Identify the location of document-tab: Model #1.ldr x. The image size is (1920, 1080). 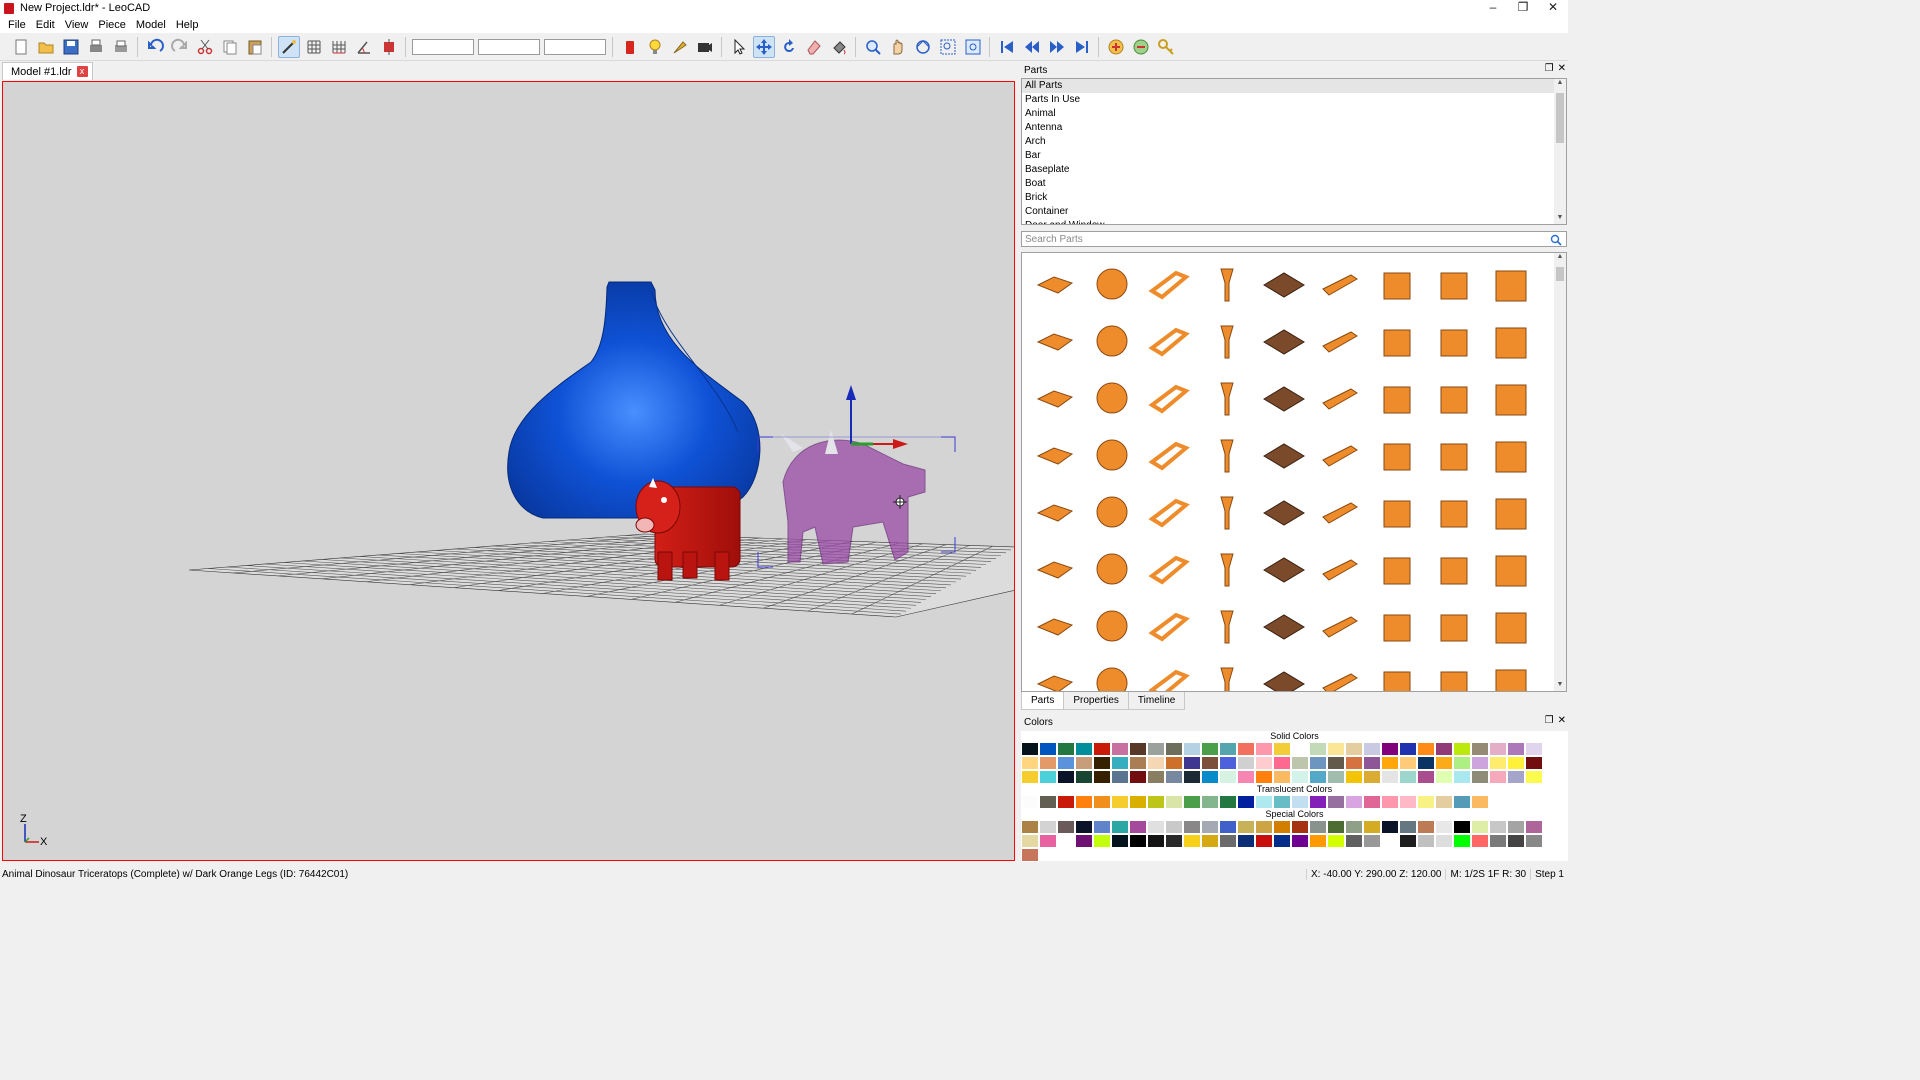
(47, 71).